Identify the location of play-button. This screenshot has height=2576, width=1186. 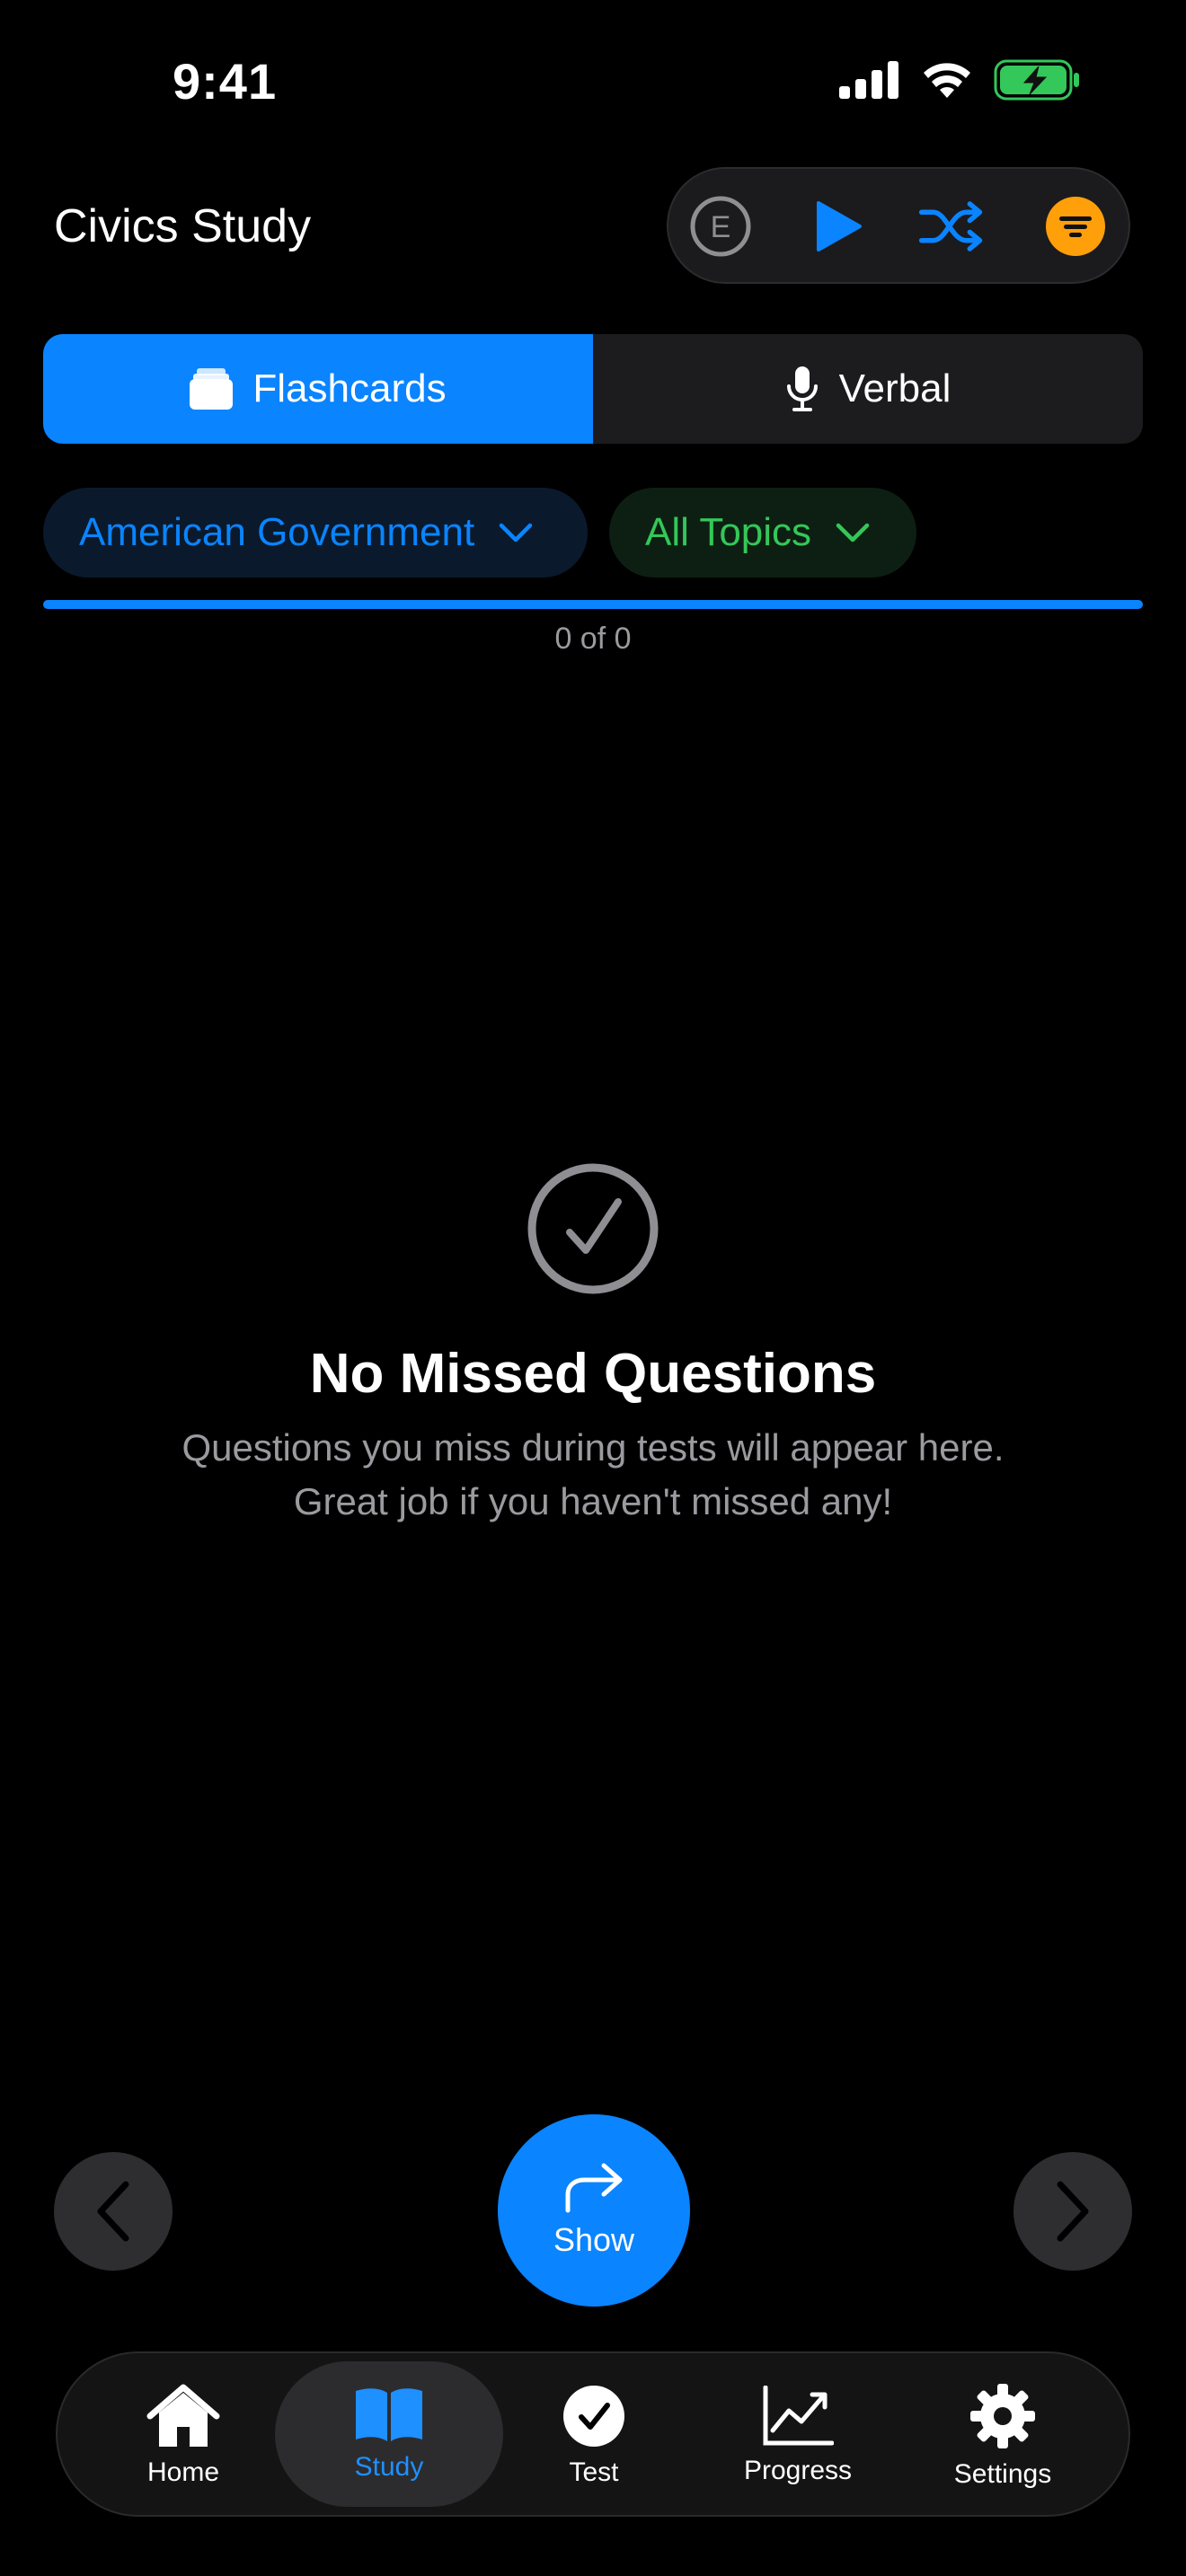
(838, 226).